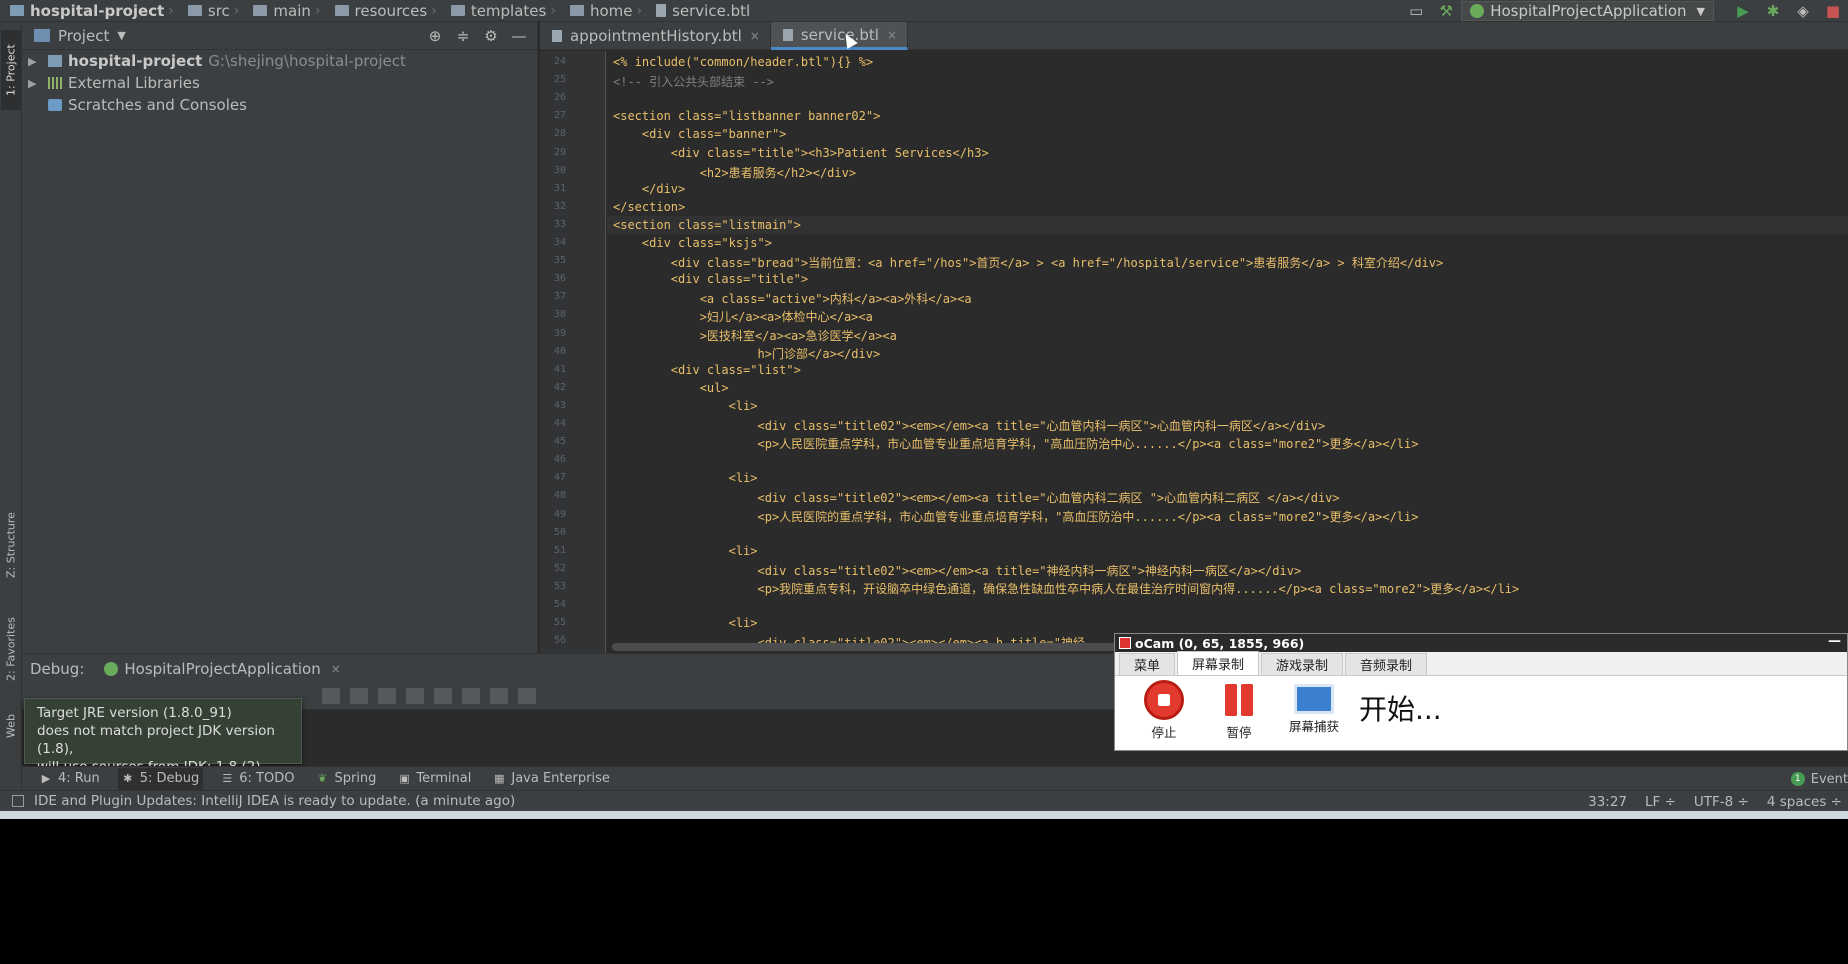  Describe the element at coordinates (211, 11) in the screenshot. I see `breadcrumb-src: src ›` at that location.